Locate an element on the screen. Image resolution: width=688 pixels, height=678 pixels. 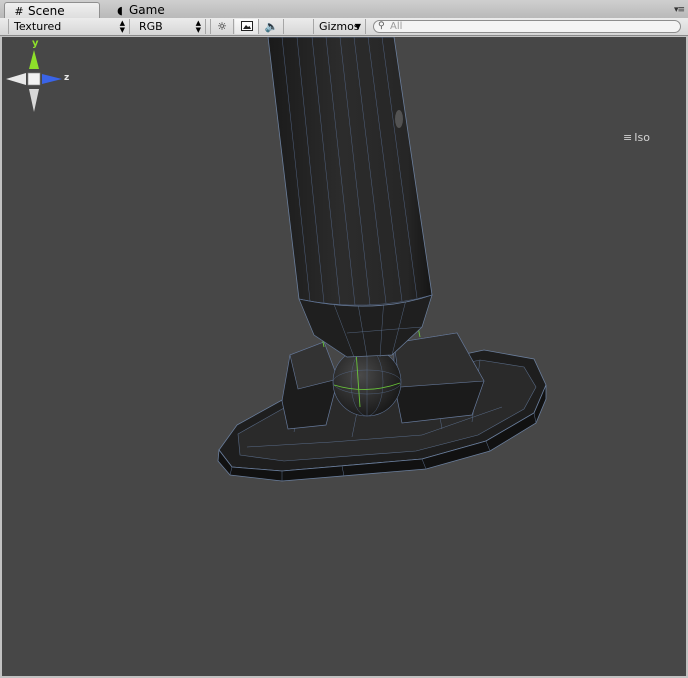
search-placeholder: All is located at coordinates (396, 26).